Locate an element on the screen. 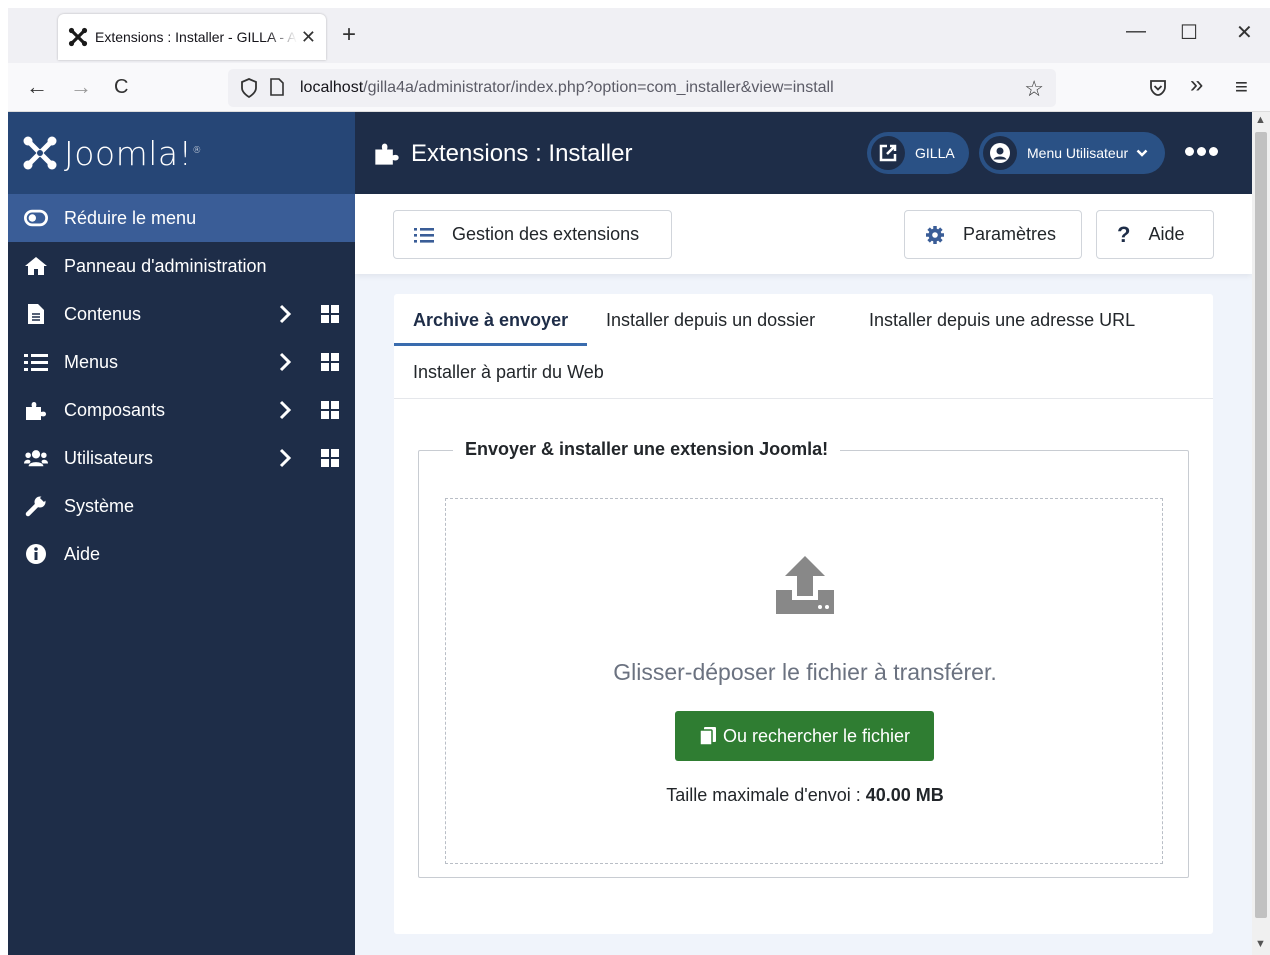 Image resolution: width=1270 pixels, height=955 pixels. back-button: ← is located at coordinates (37, 87).